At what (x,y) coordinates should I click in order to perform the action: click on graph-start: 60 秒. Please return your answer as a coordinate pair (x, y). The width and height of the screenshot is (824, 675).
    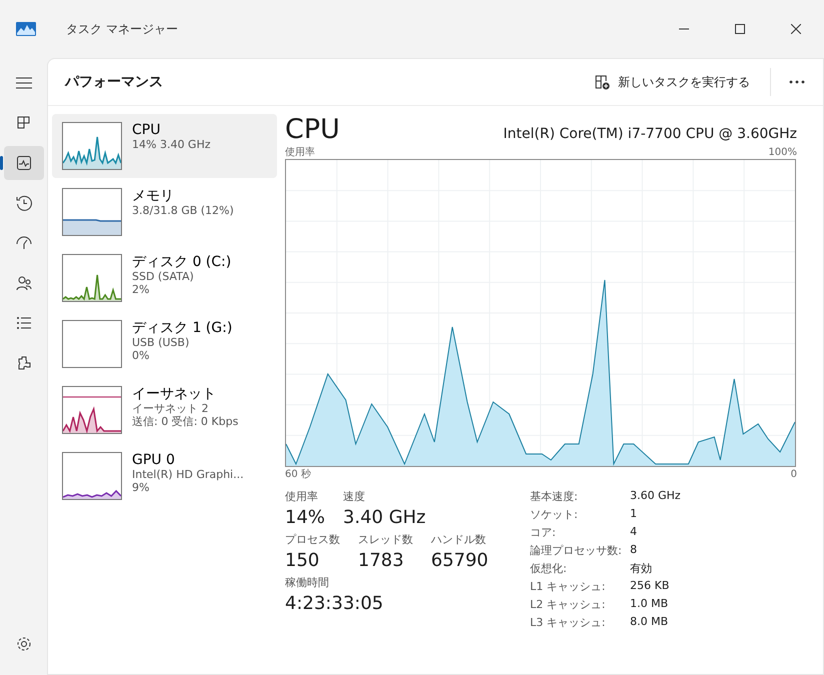
    Looking at the image, I should click on (298, 474).